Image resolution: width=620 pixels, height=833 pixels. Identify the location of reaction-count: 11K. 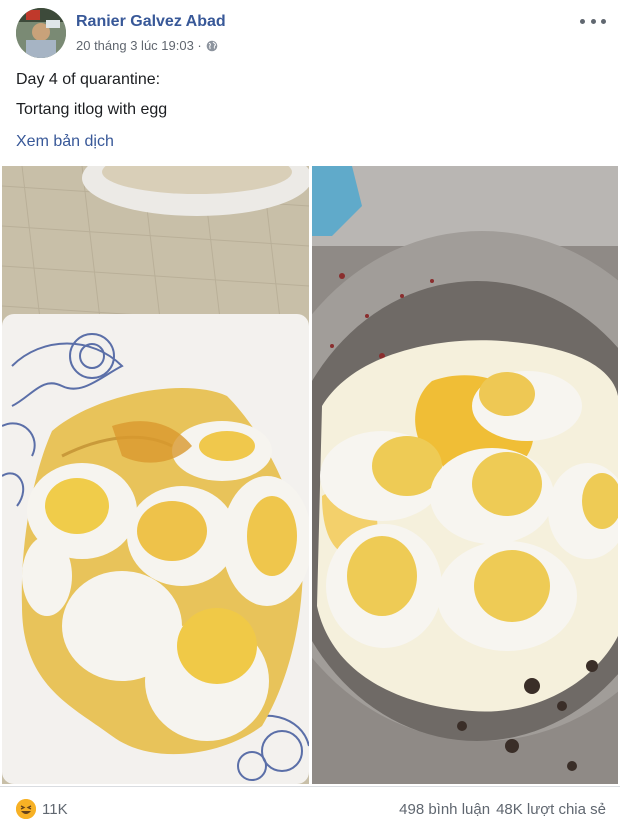
(55, 809).